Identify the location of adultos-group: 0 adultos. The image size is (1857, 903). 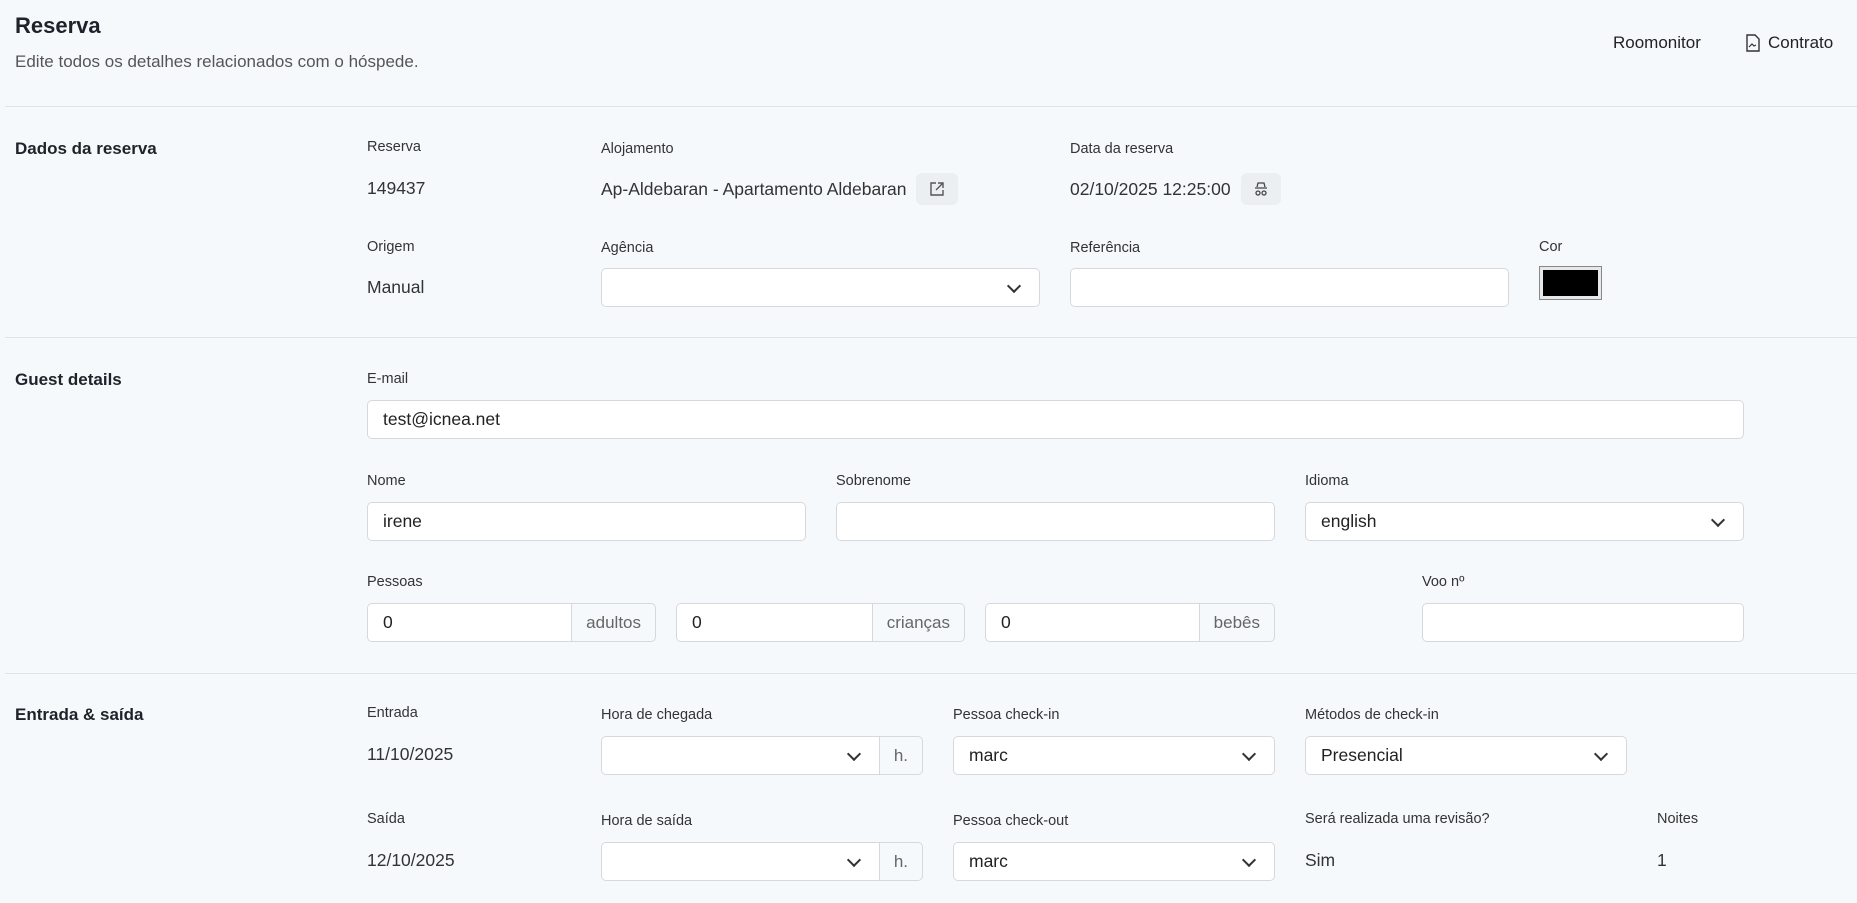
(511, 622).